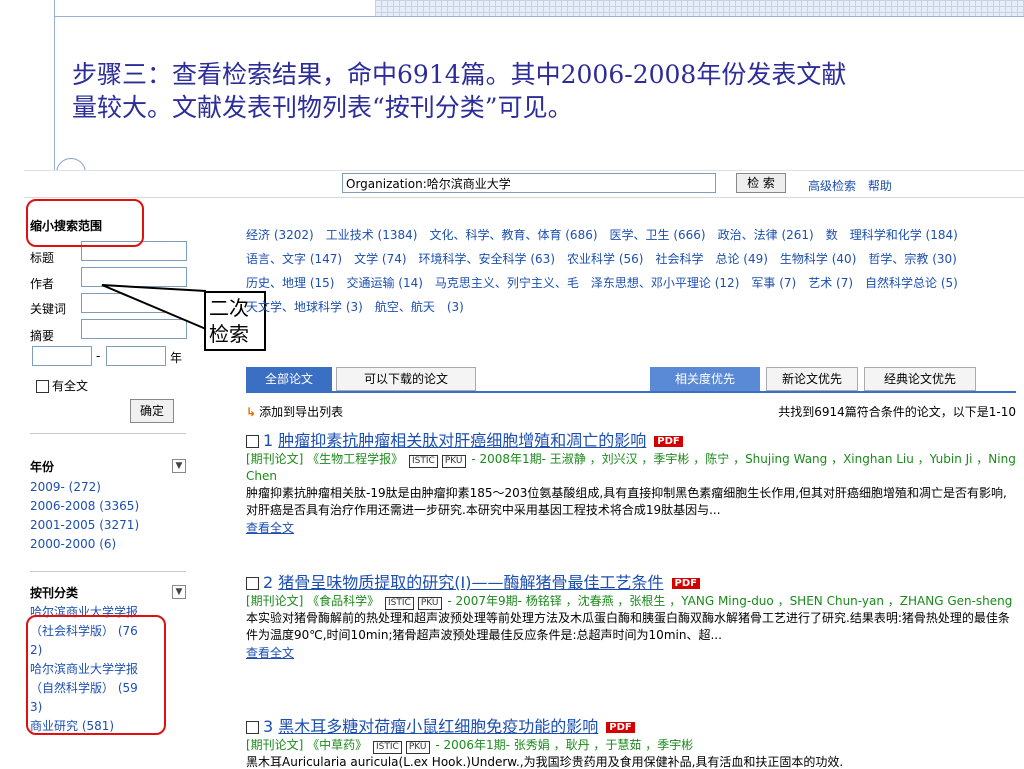 This screenshot has width=1024, height=769. I want to click on search-button: 检 索, so click(761, 183).